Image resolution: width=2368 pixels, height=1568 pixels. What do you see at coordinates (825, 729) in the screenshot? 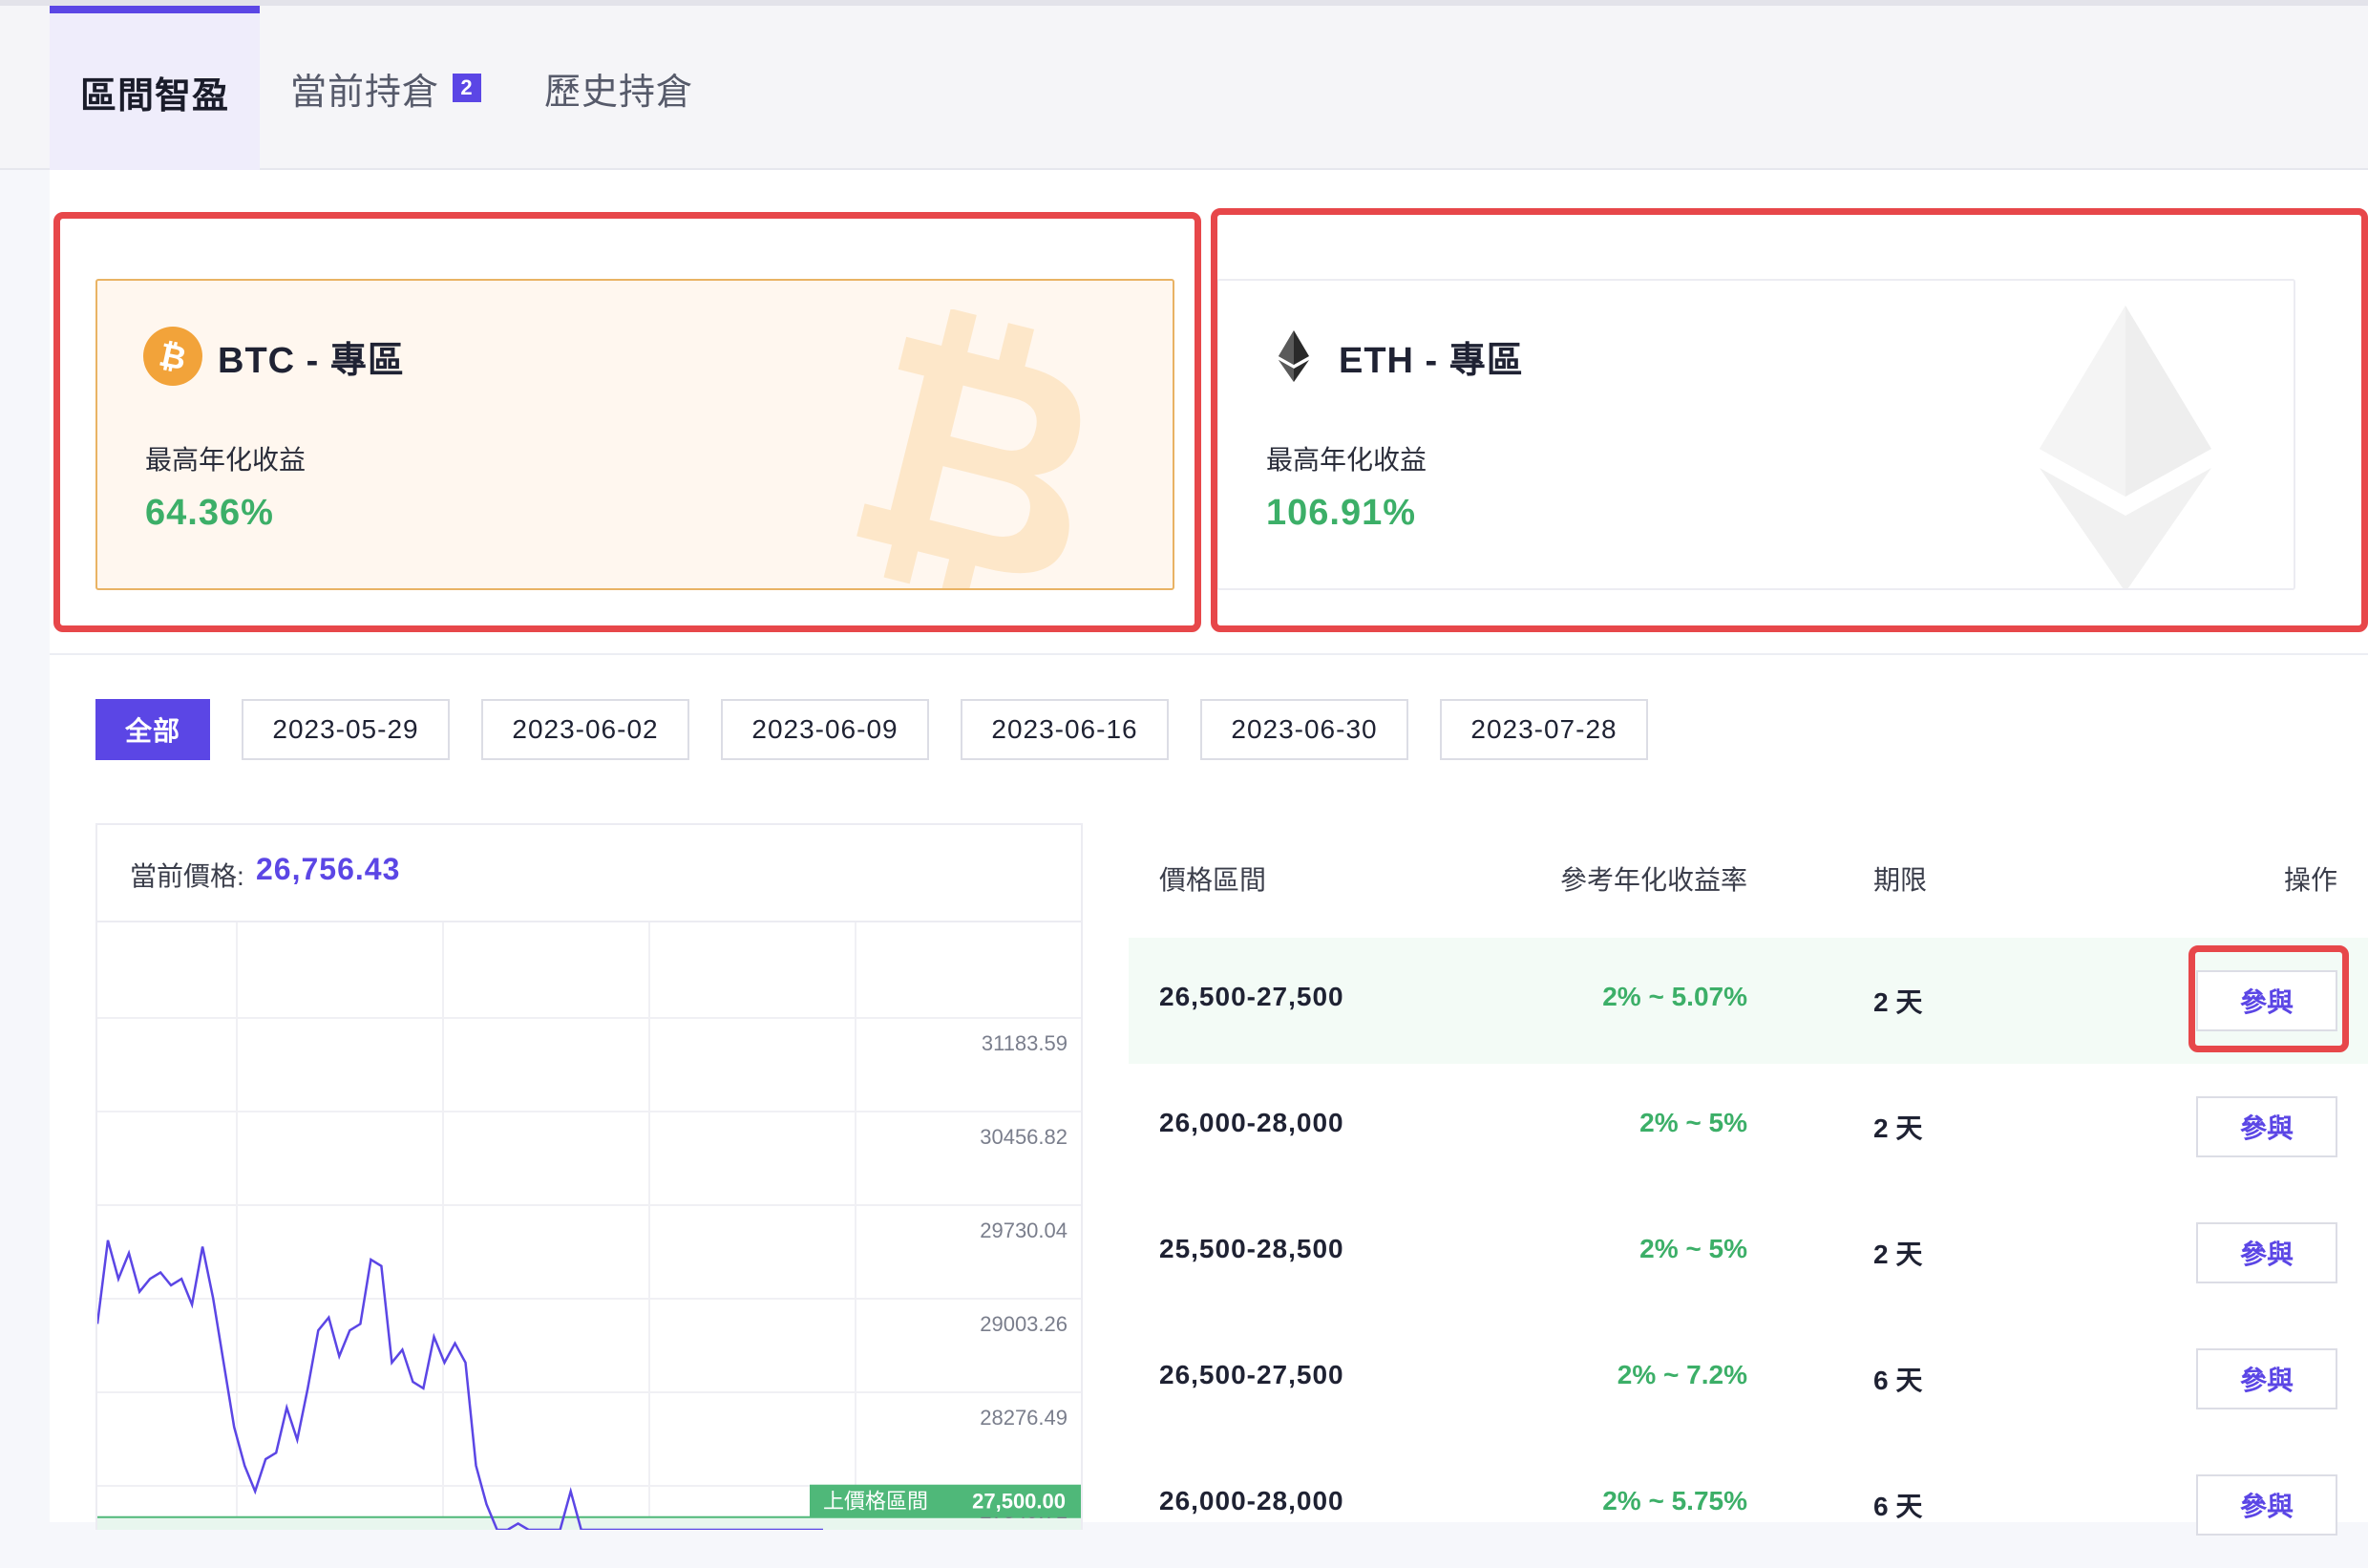
I see `filter-date: 2023-06-09` at bounding box center [825, 729].